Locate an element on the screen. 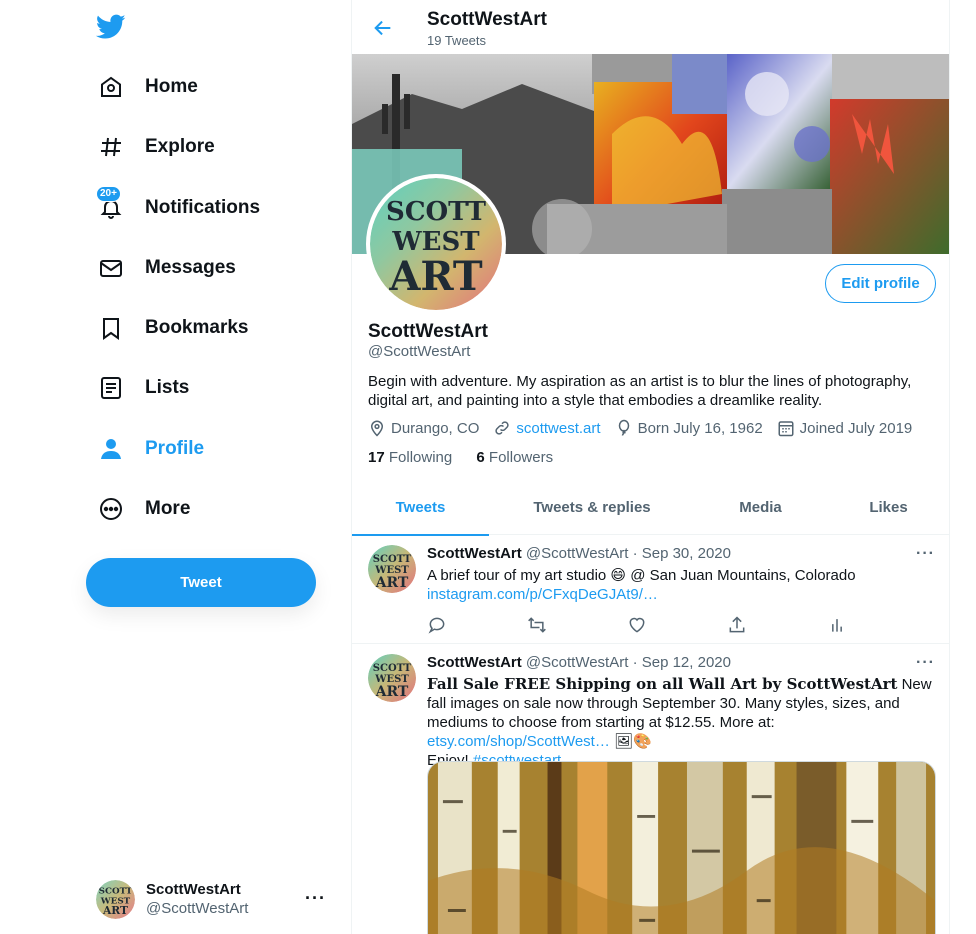  nav-item-messages: Messages is located at coordinates (167, 268).